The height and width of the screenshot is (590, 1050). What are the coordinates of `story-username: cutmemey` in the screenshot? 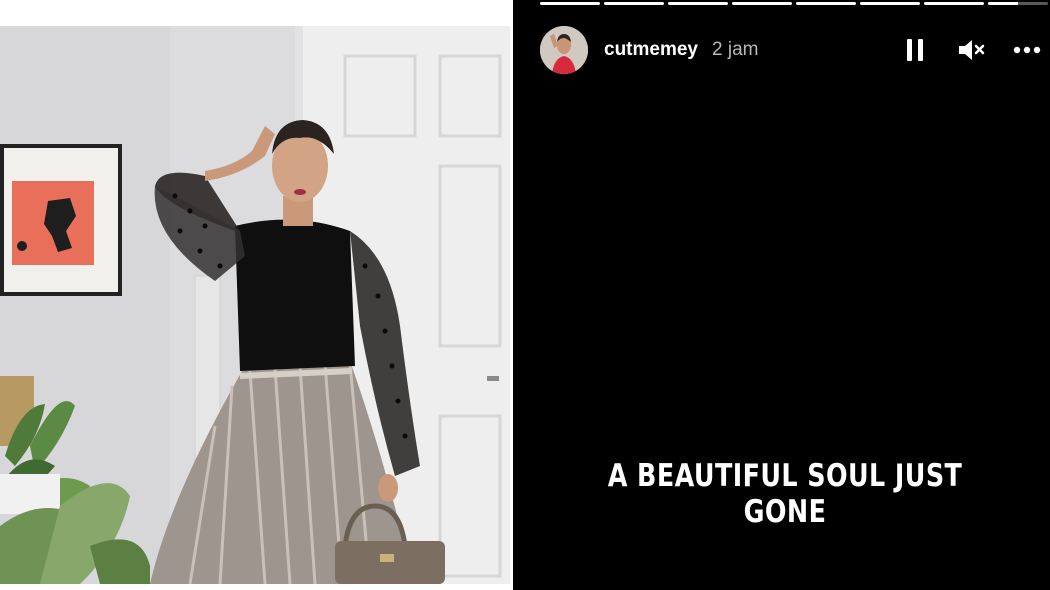 It's located at (651, 50).